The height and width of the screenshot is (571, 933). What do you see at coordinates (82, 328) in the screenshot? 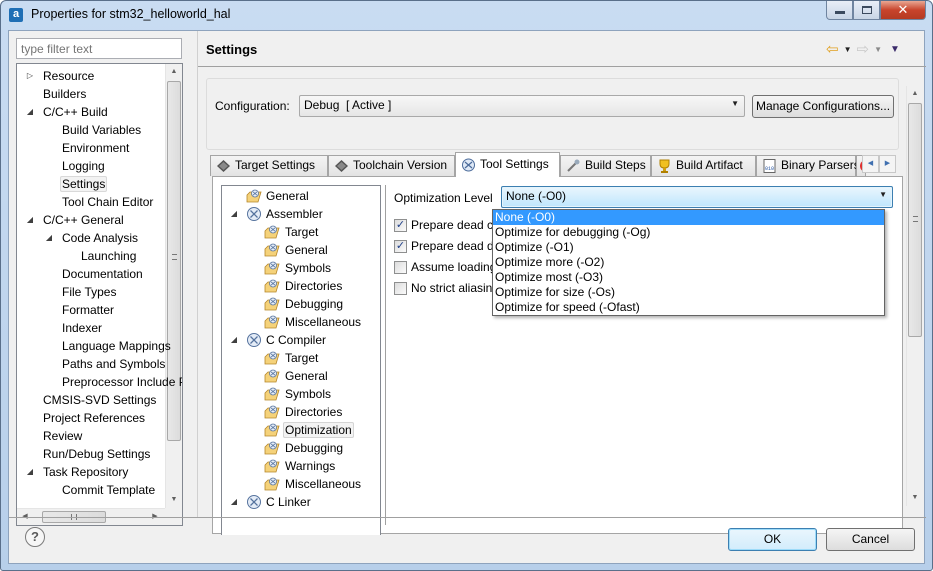
I see `tree-item: Indexer` at bounding box center [82, 328].